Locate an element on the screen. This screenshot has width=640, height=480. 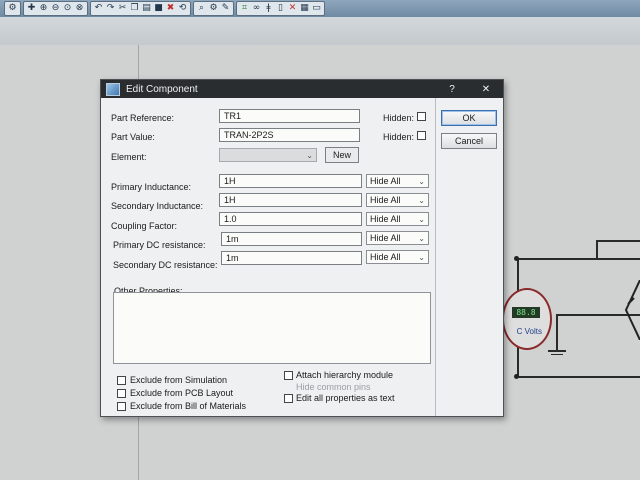
attach-hierarchy-checkbox is located at coordinates (288, 375).